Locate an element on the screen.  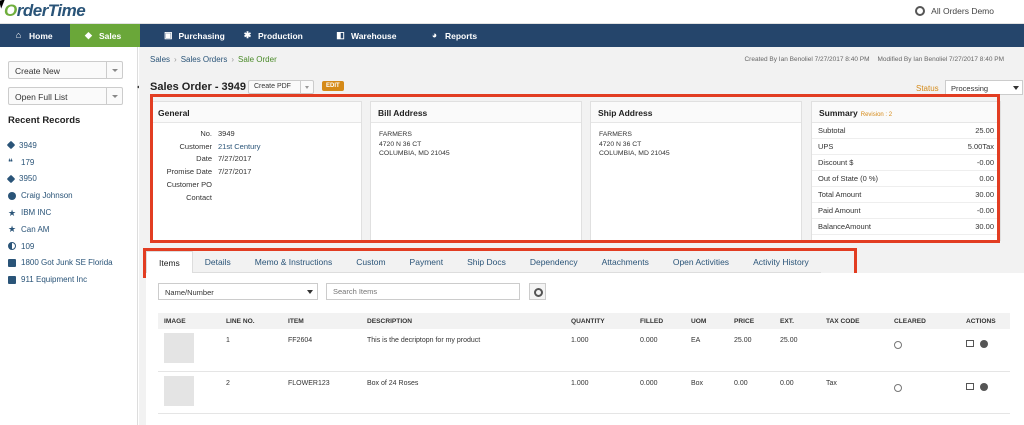
tag-icon: ◆ is located at coordinates (88, 35).